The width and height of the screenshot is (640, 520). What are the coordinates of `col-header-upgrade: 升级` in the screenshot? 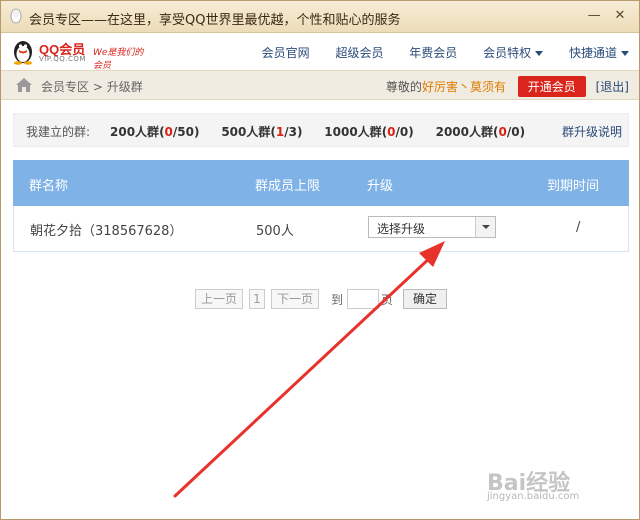 It's located at (380, 186).